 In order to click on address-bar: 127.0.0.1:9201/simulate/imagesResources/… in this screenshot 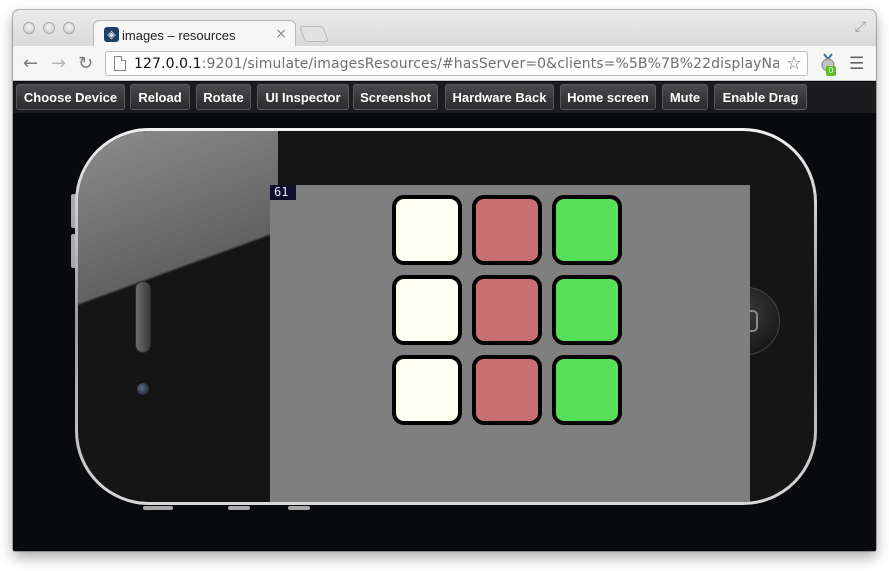, I will do `click(456, 63)`.